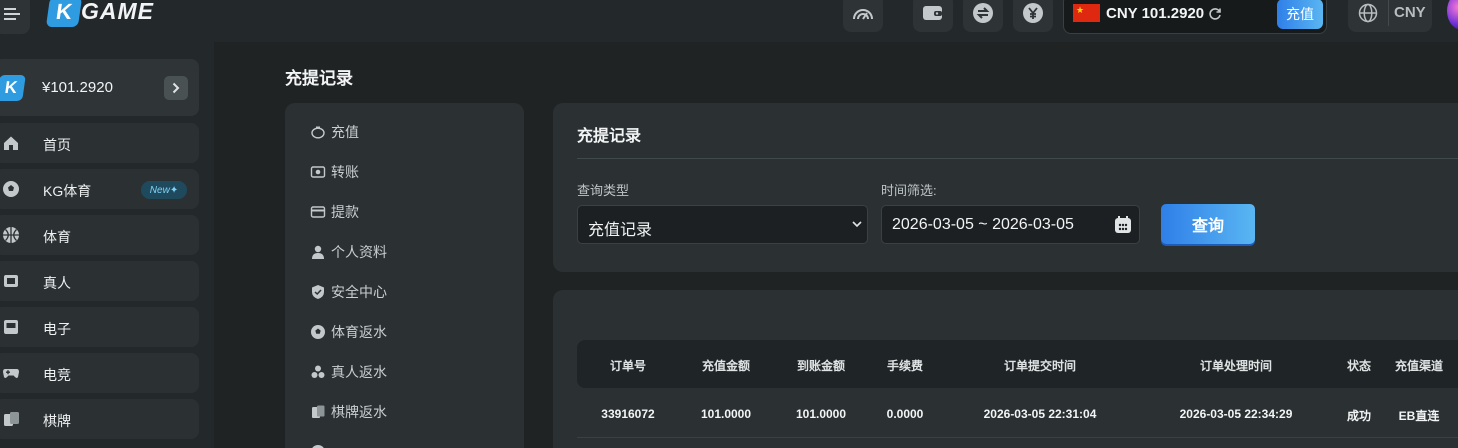 This screenshot has width=1458, height=448. Describe the element at coordinates (11, 189) in the screenshot. I see `soccer-ball-icon` at that location.